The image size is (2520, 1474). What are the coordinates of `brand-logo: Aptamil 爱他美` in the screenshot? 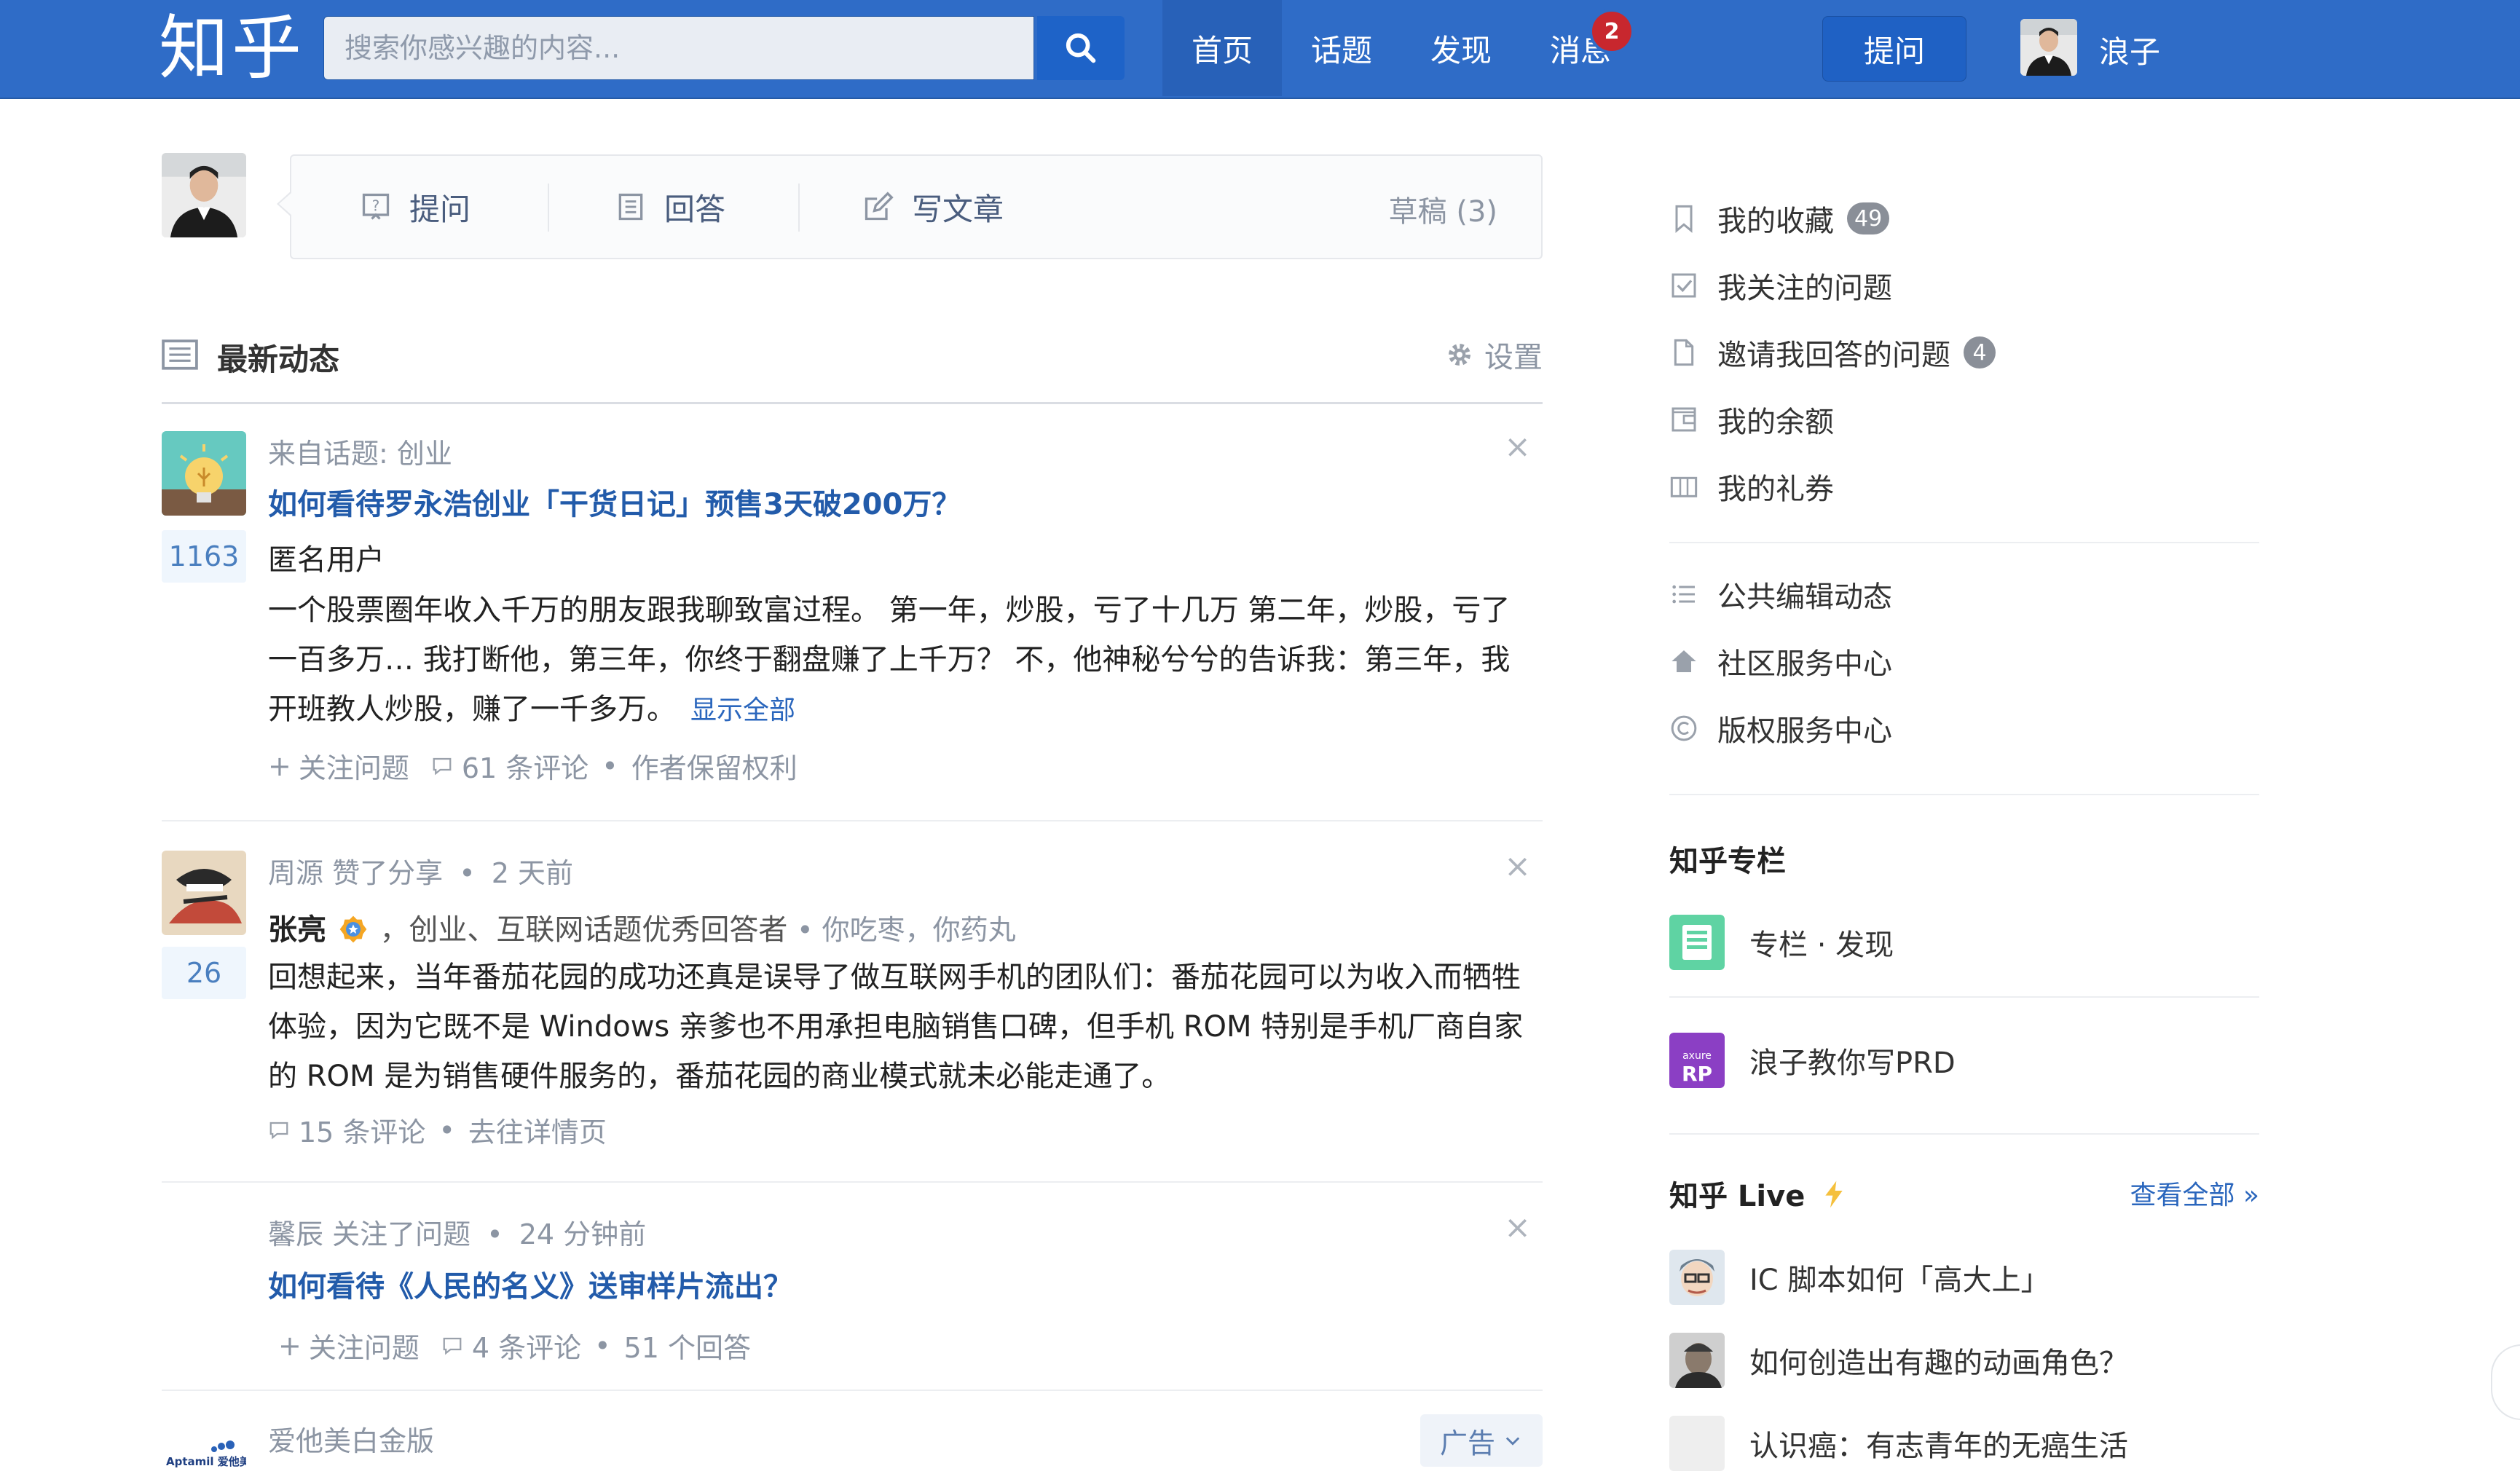 It's located at (206, 1454).